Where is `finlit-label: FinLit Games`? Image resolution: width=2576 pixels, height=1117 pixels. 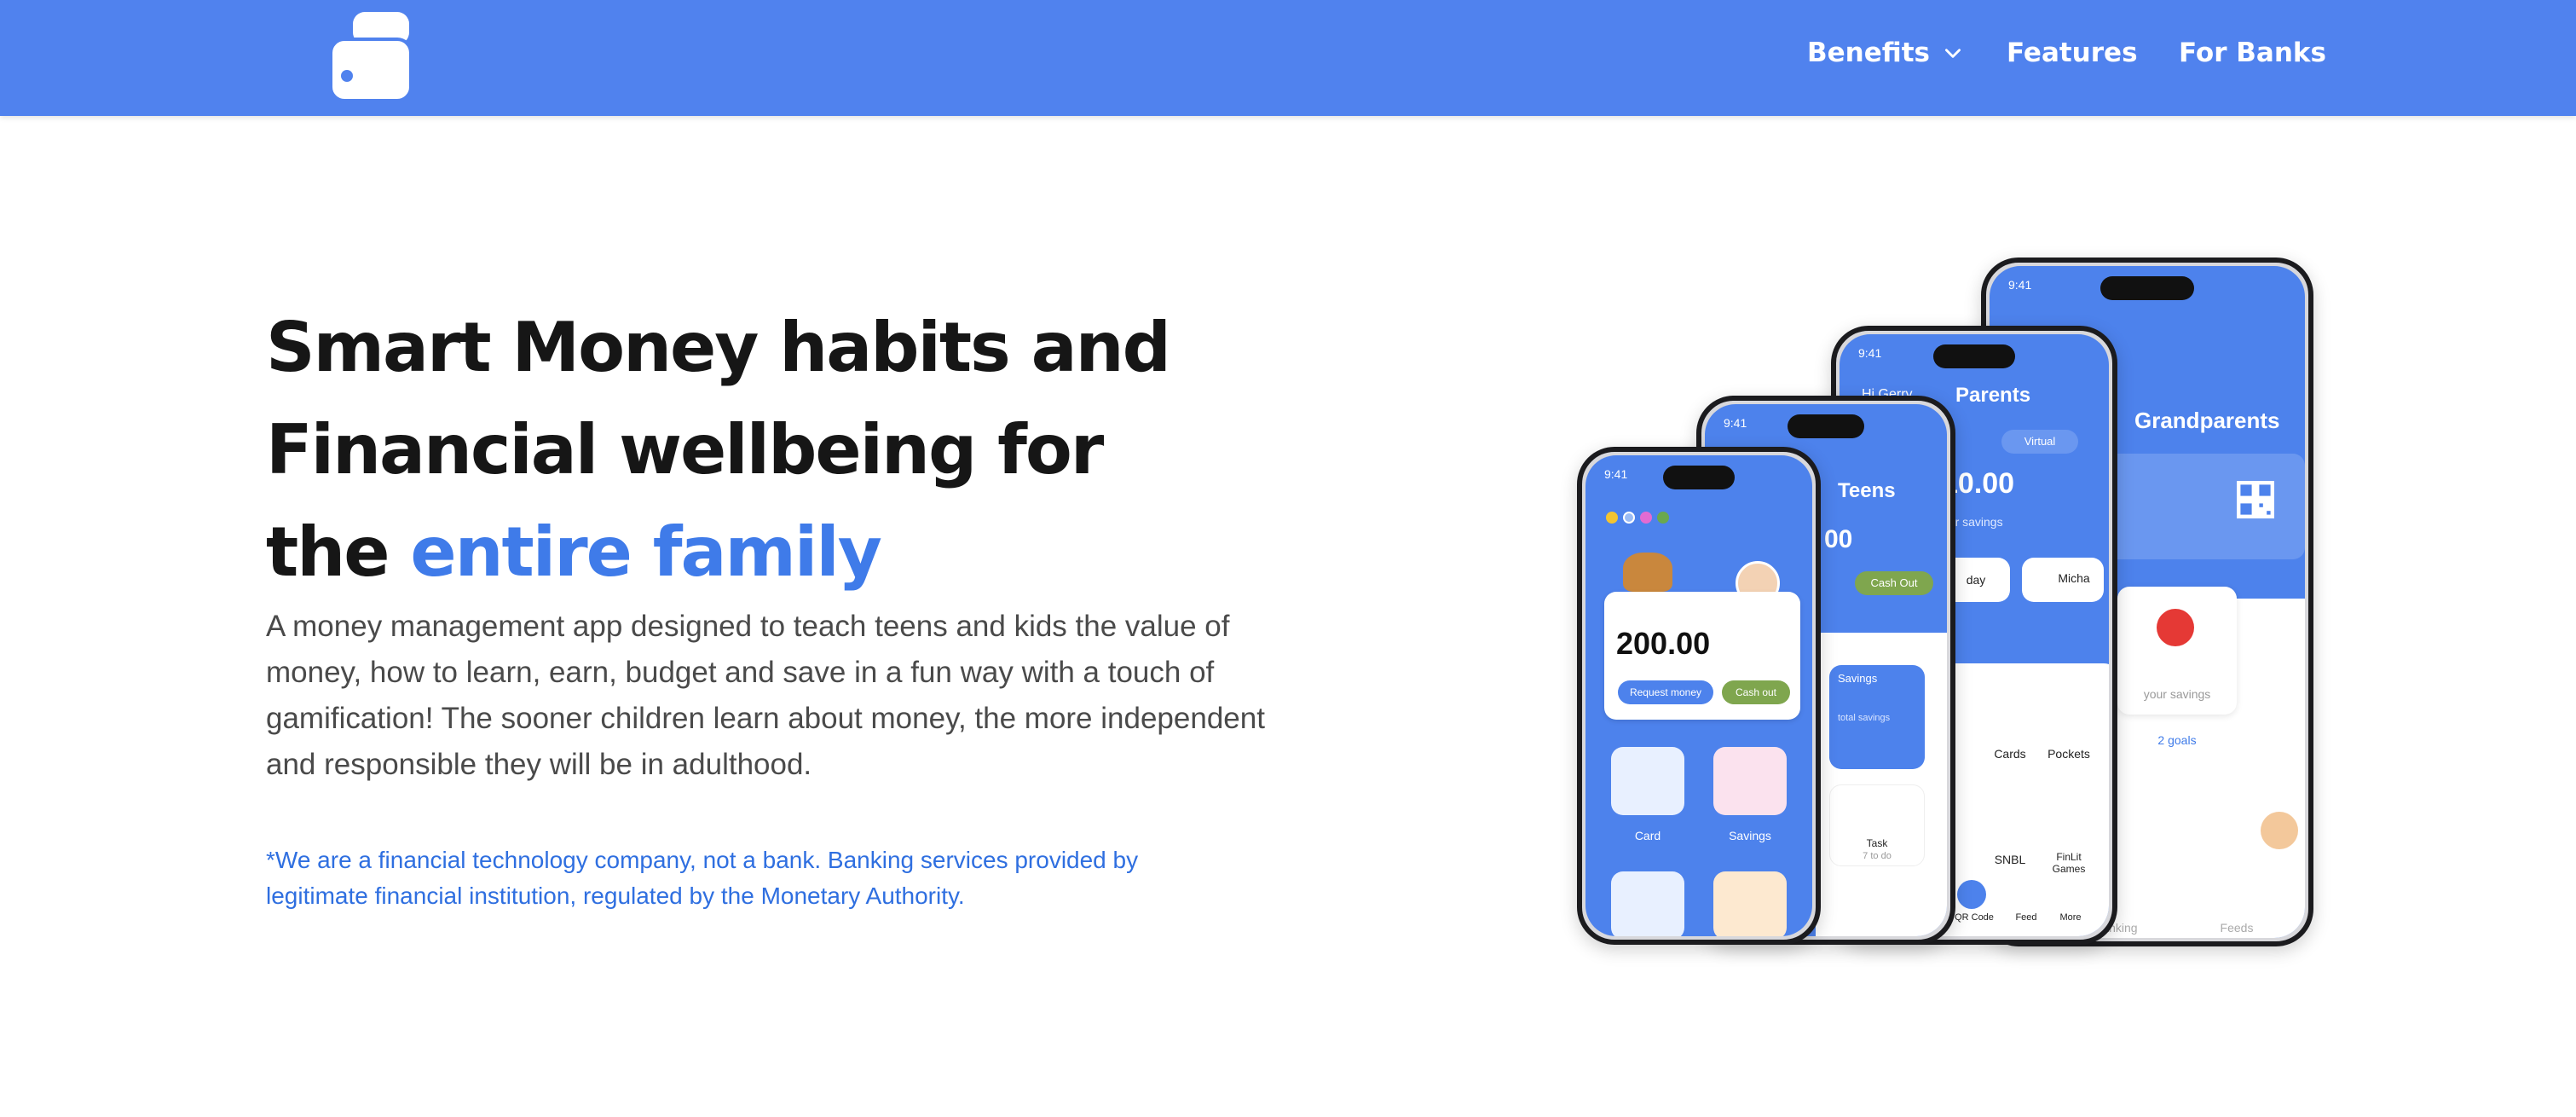
finlit-label: FinLit Games is located at coordinates (2069, 863).